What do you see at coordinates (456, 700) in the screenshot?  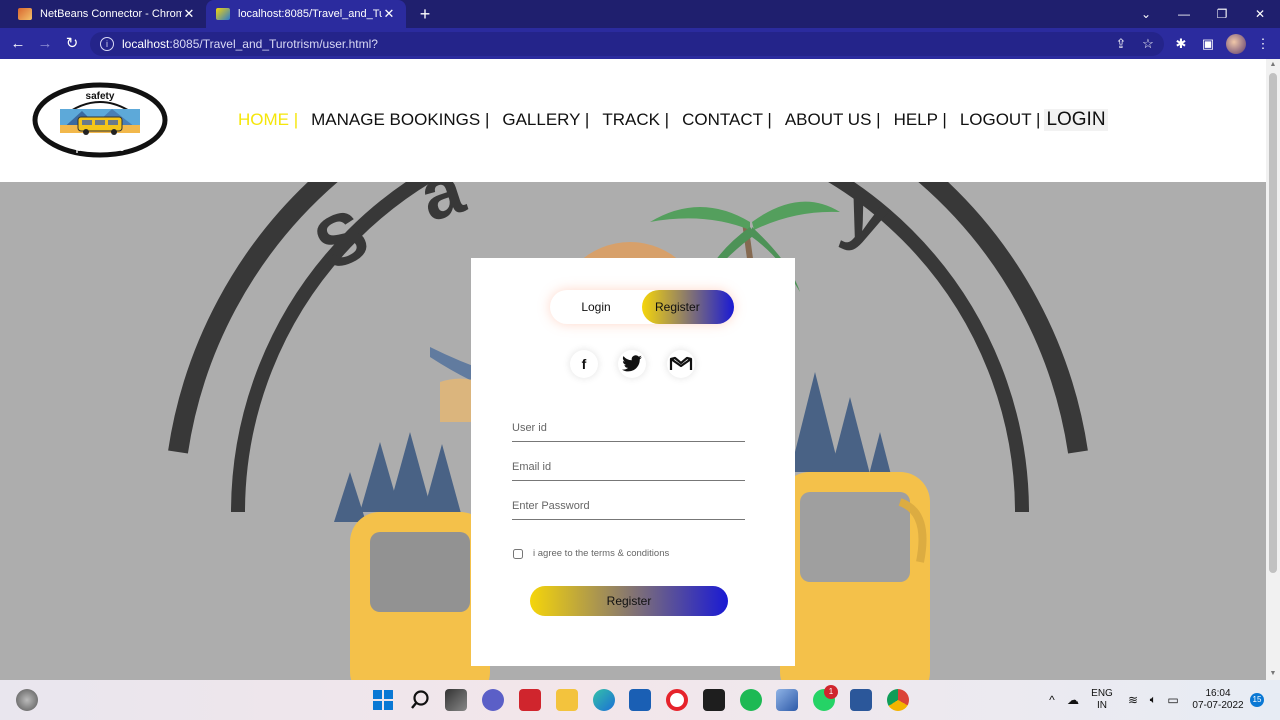 I see `task-view-icon` at bounding box center [456, 700].